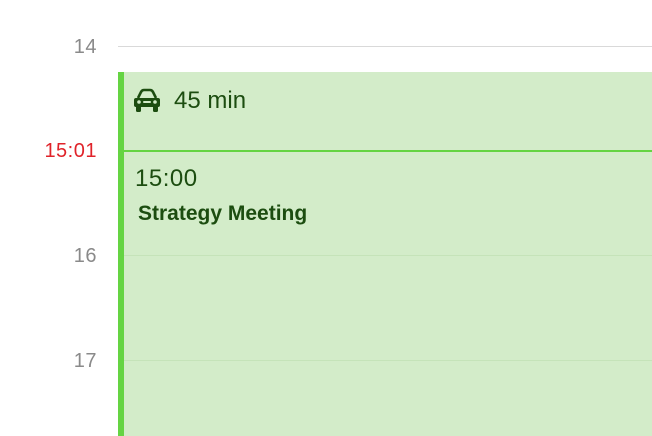  I want to click on hour-label-14: 14, so click(85, 47).